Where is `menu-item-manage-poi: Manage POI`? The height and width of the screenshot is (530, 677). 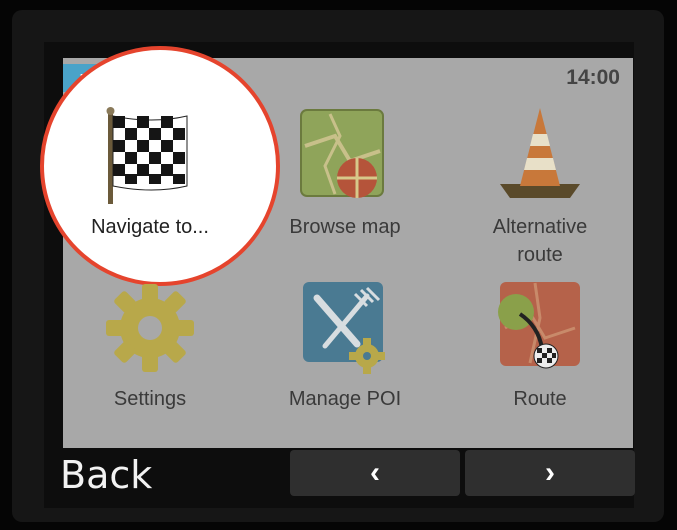
menu-item-manage-poi: Manage POI is located at coordinates (345, 358).